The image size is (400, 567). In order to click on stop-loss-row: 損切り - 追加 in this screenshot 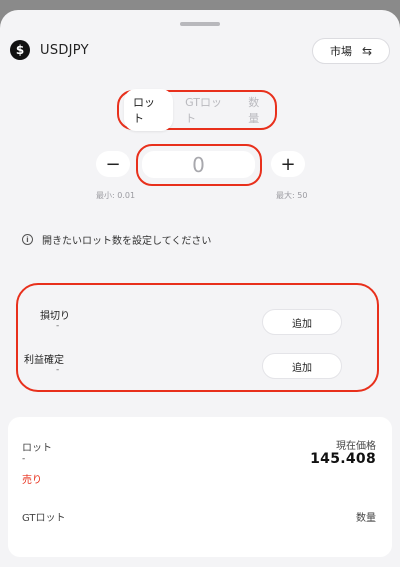, I will do `click(197, 320)`.